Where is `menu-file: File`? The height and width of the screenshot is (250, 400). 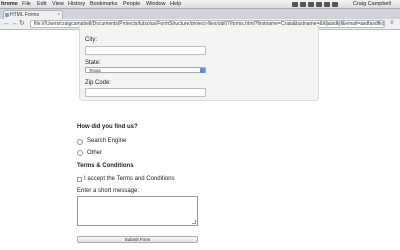
menu-file: File is located at coordinates (26, 4).